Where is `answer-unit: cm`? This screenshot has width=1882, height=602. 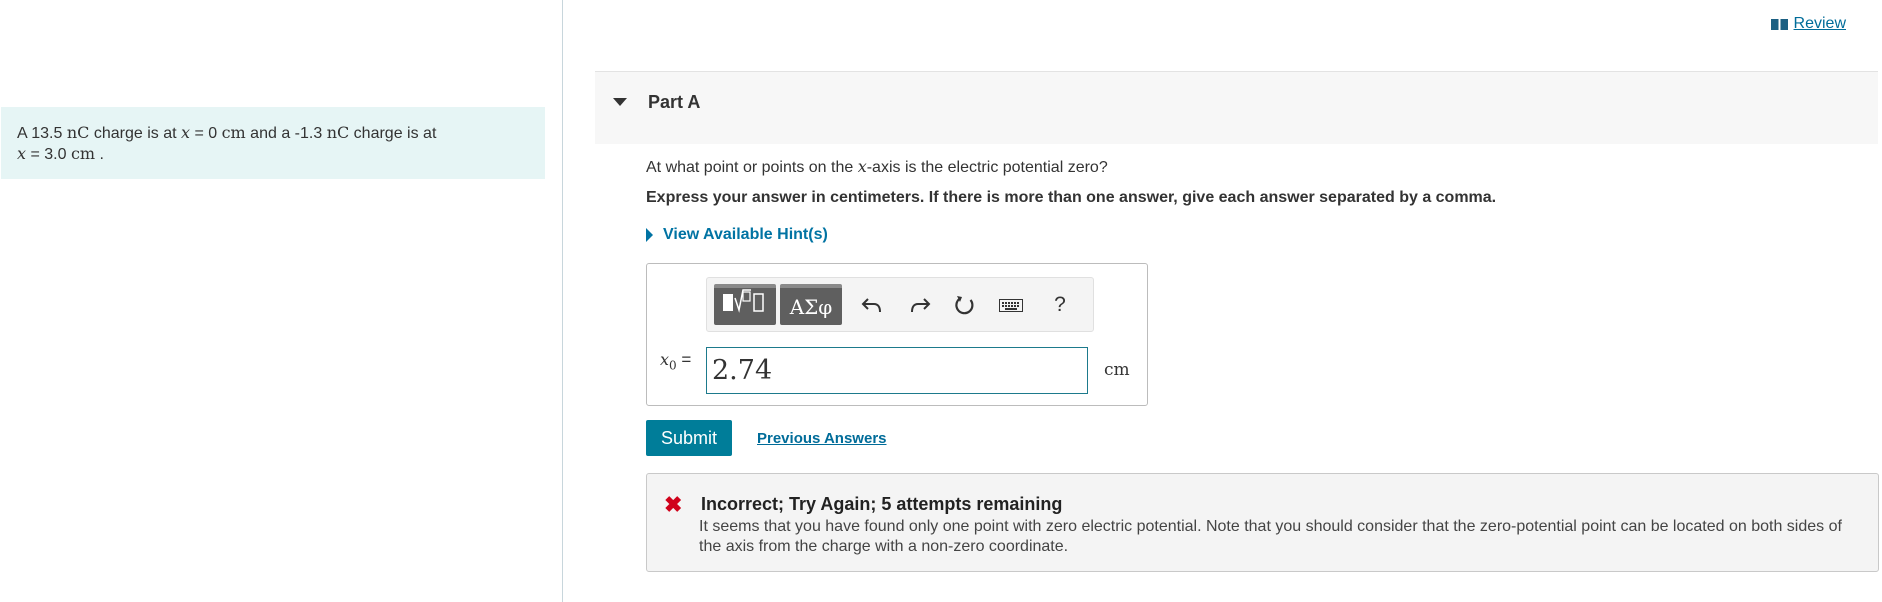
answer-unit: cm is located at coordinates (1117, 370).